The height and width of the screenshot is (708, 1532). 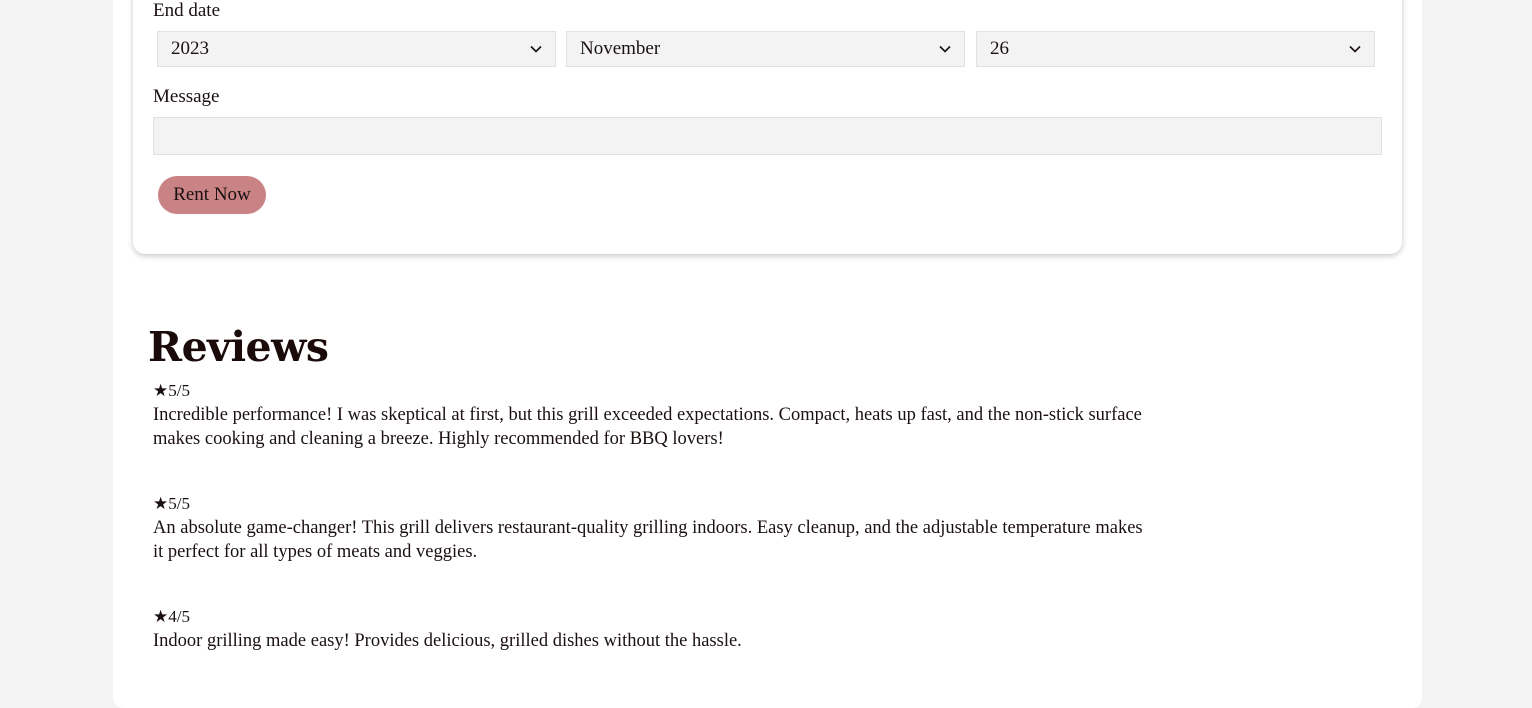 What do you see at coordinates (186, 96) in the screenshot?
I see `message-label: Message` at bounding box center [186, 96].